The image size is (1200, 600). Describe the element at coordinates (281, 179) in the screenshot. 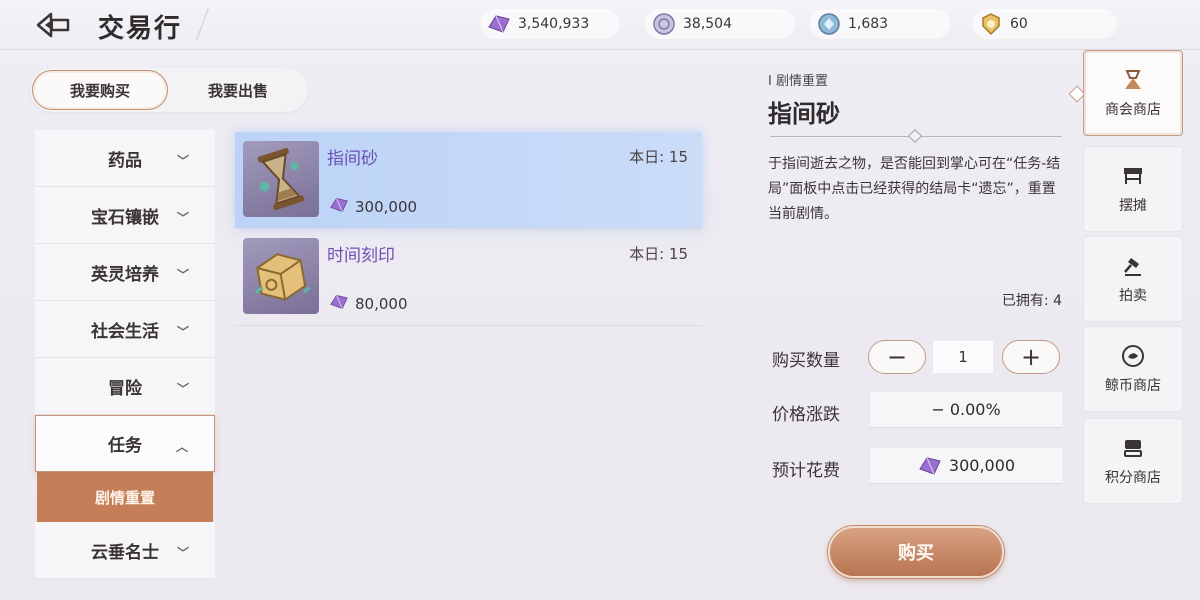

I see `hourglass-icon` at that location.